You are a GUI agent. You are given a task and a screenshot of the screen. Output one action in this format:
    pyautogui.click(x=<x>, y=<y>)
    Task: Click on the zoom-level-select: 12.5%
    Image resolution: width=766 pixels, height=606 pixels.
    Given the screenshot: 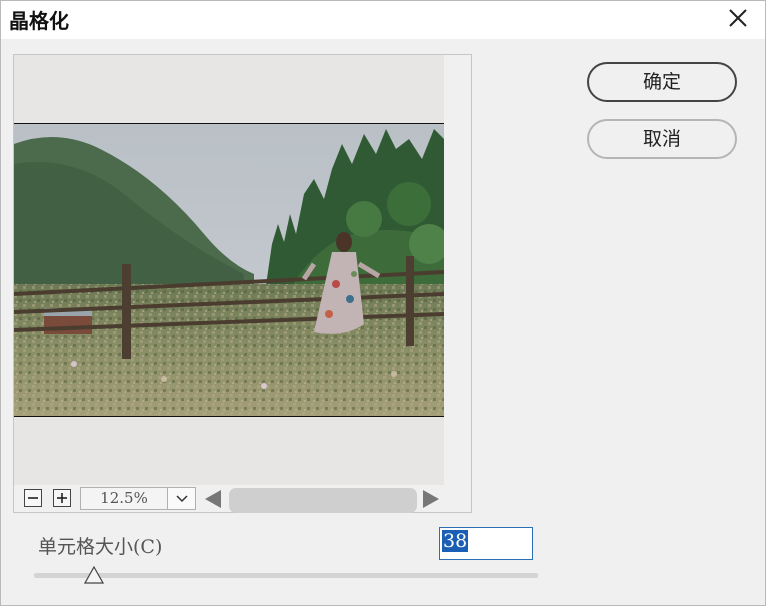 What is the action you would take?
    pyautogui.click(x=138, y=498)
    